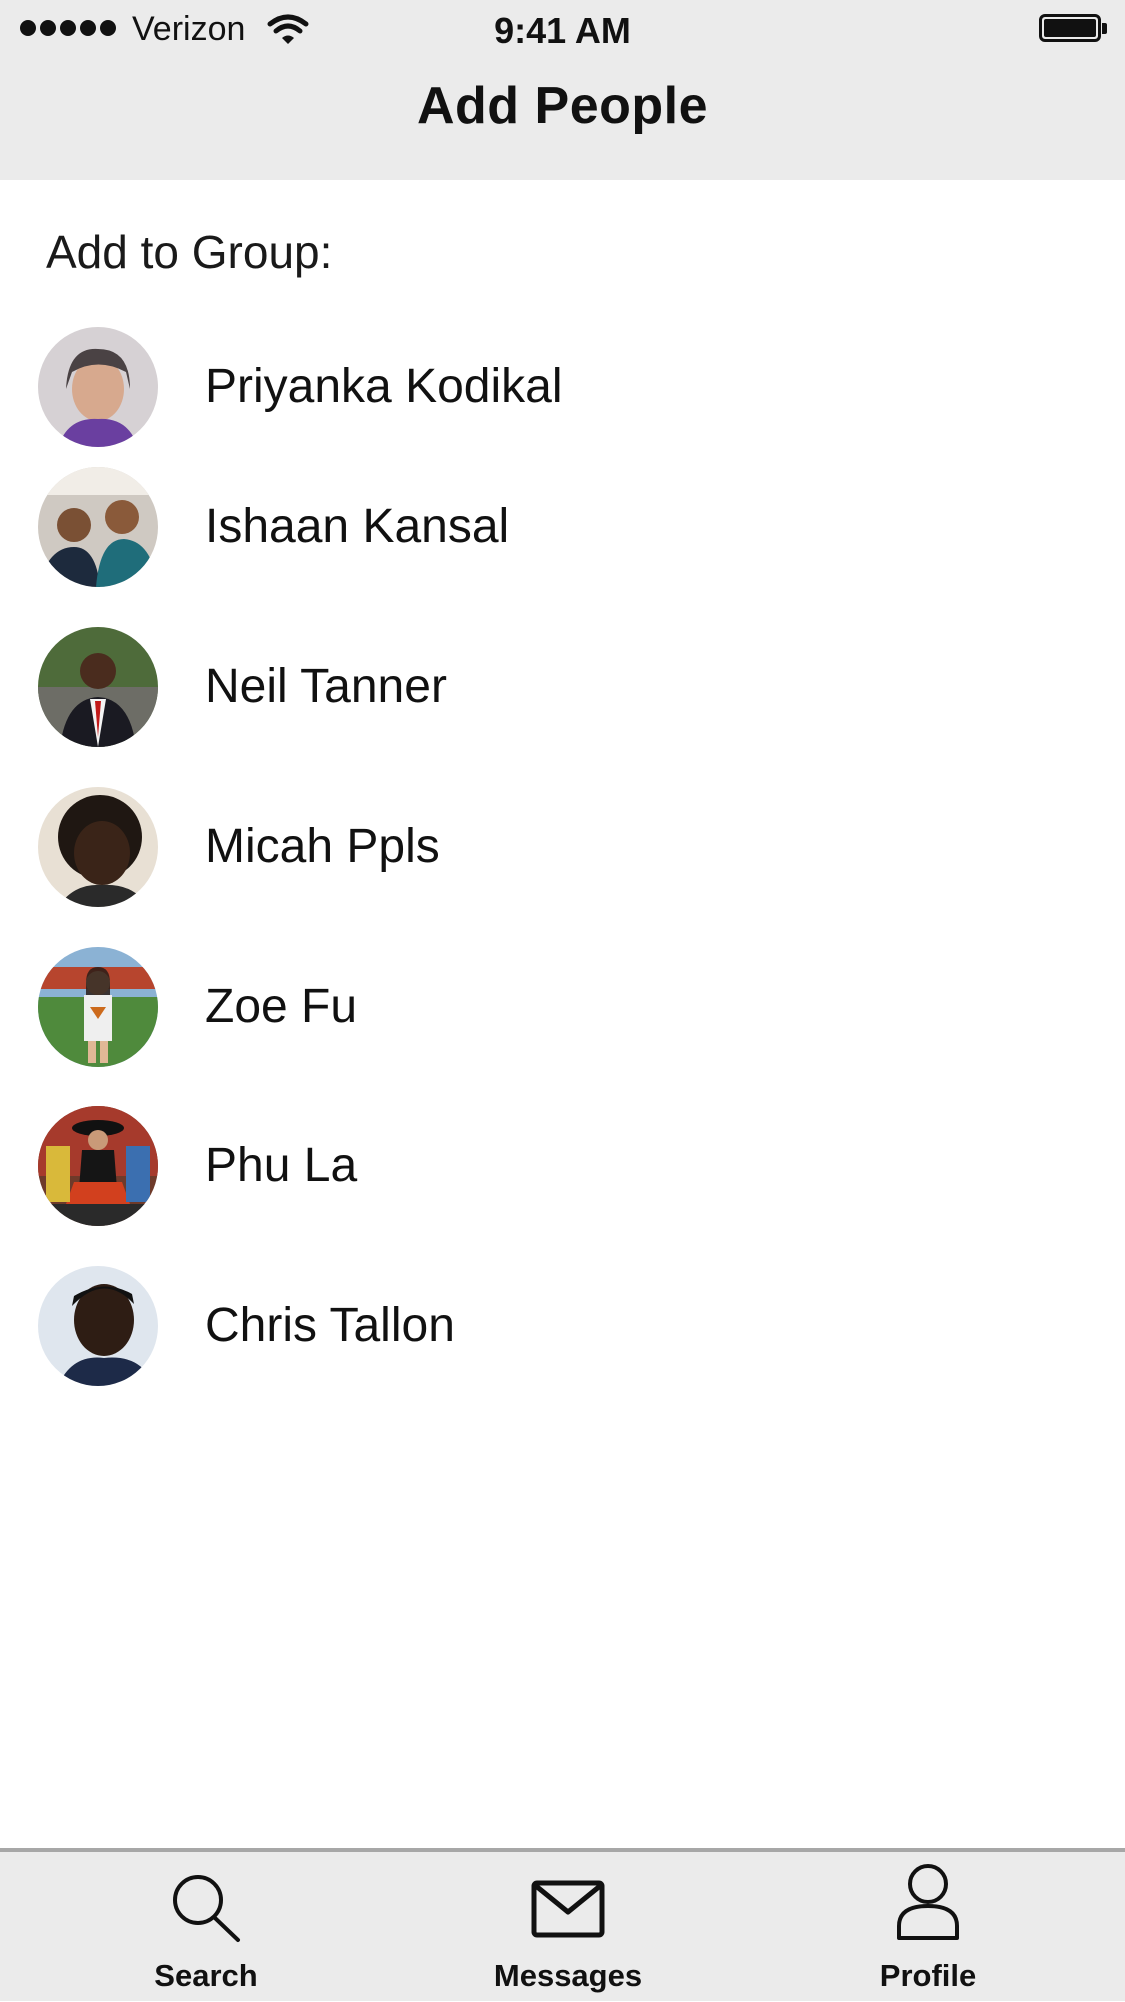 This screenshot has width=1125, height=2002. Describe the element at coordinates (562, 1012) in the screenshot. I see `contact-row: Zoe Fu` at that location.